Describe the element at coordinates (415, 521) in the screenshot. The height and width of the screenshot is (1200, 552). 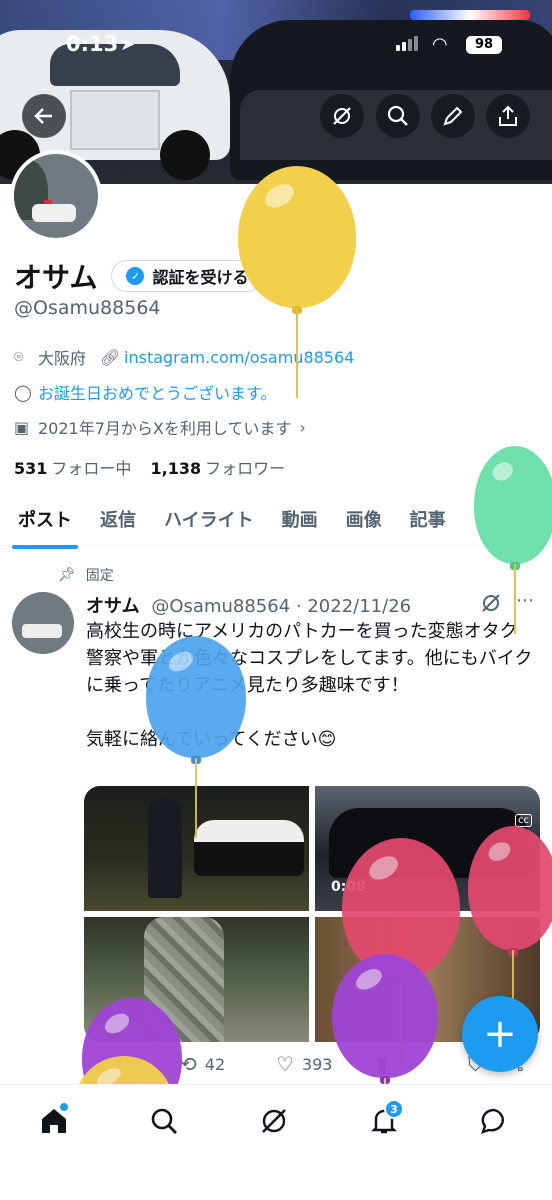
I see `tab-articles: 記事` at that location.